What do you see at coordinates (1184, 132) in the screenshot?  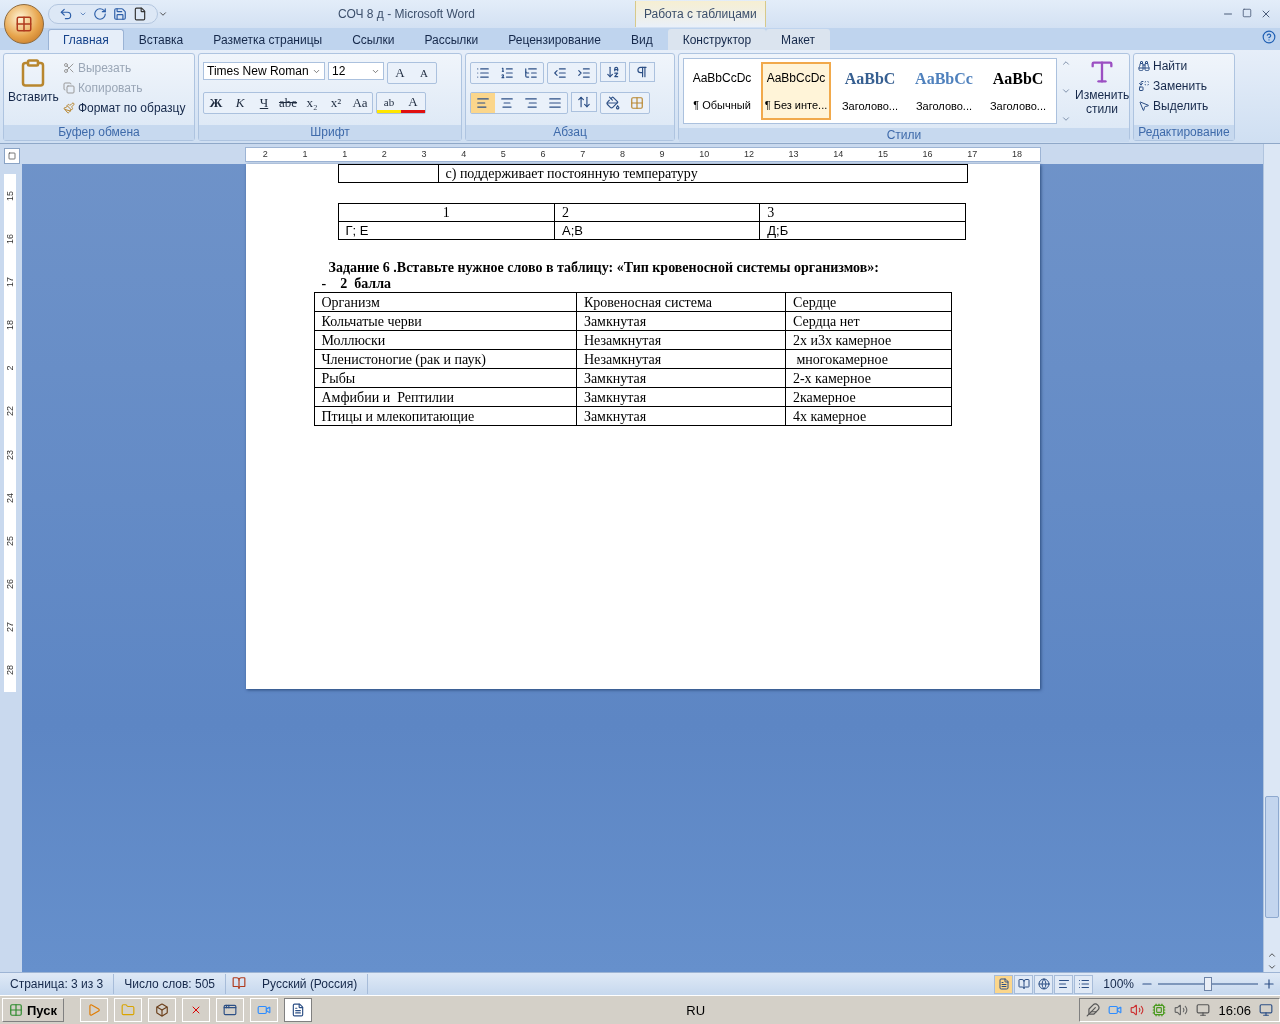 I see `group-label: Редактирование` at bounding box center [1184, 132].